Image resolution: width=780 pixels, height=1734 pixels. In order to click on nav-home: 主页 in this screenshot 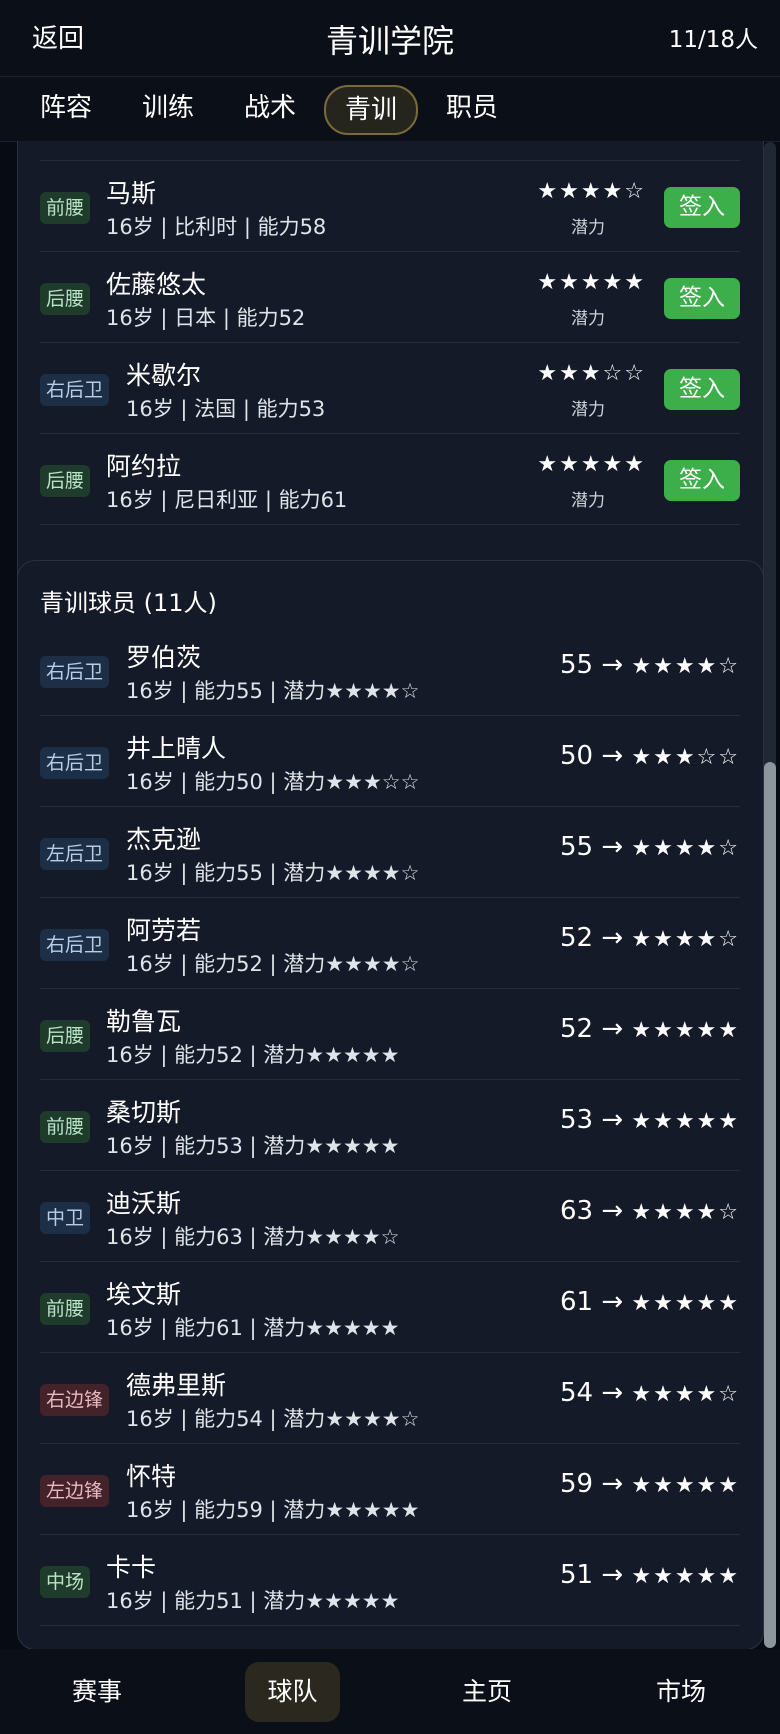, I will do `click(487, 1692)`.